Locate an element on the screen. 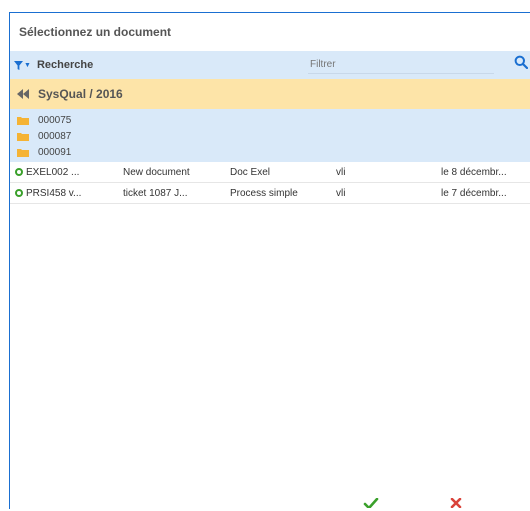 This screenshot has height=511, width=530. folder-item: 000087 is located at coordinates (270, 136).